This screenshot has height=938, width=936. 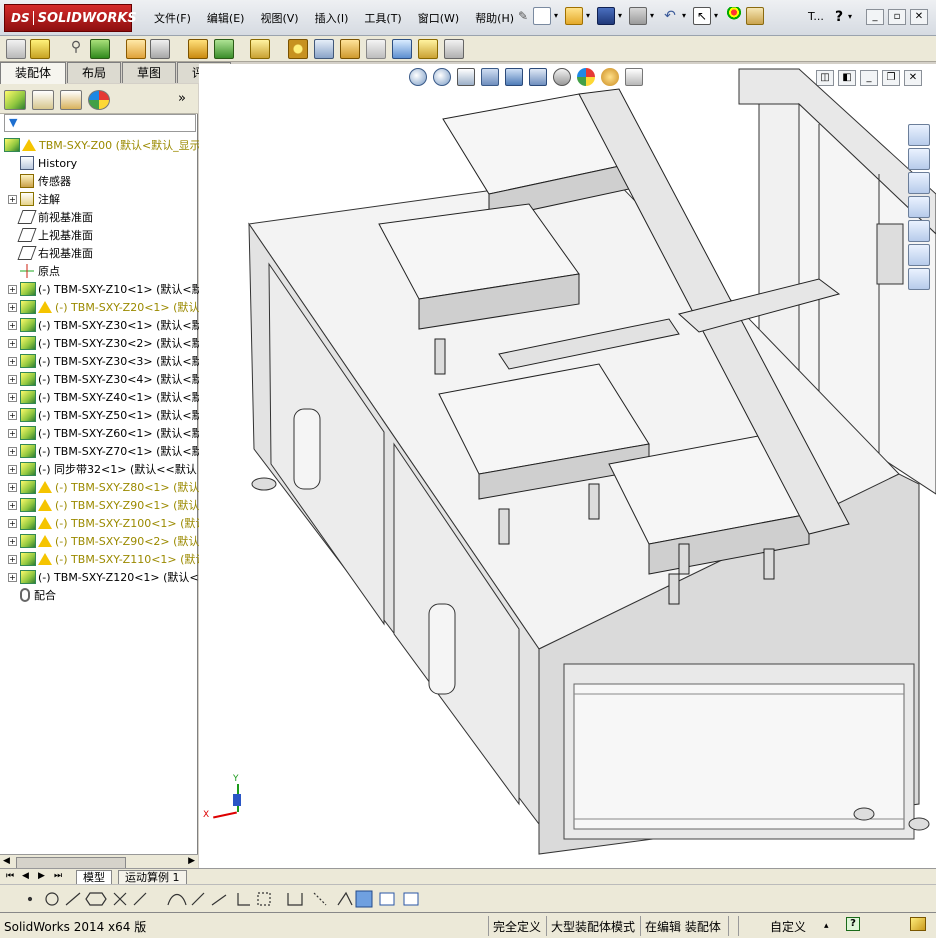 I want to click on file-explorer-icon, so click(x=919, y=207).